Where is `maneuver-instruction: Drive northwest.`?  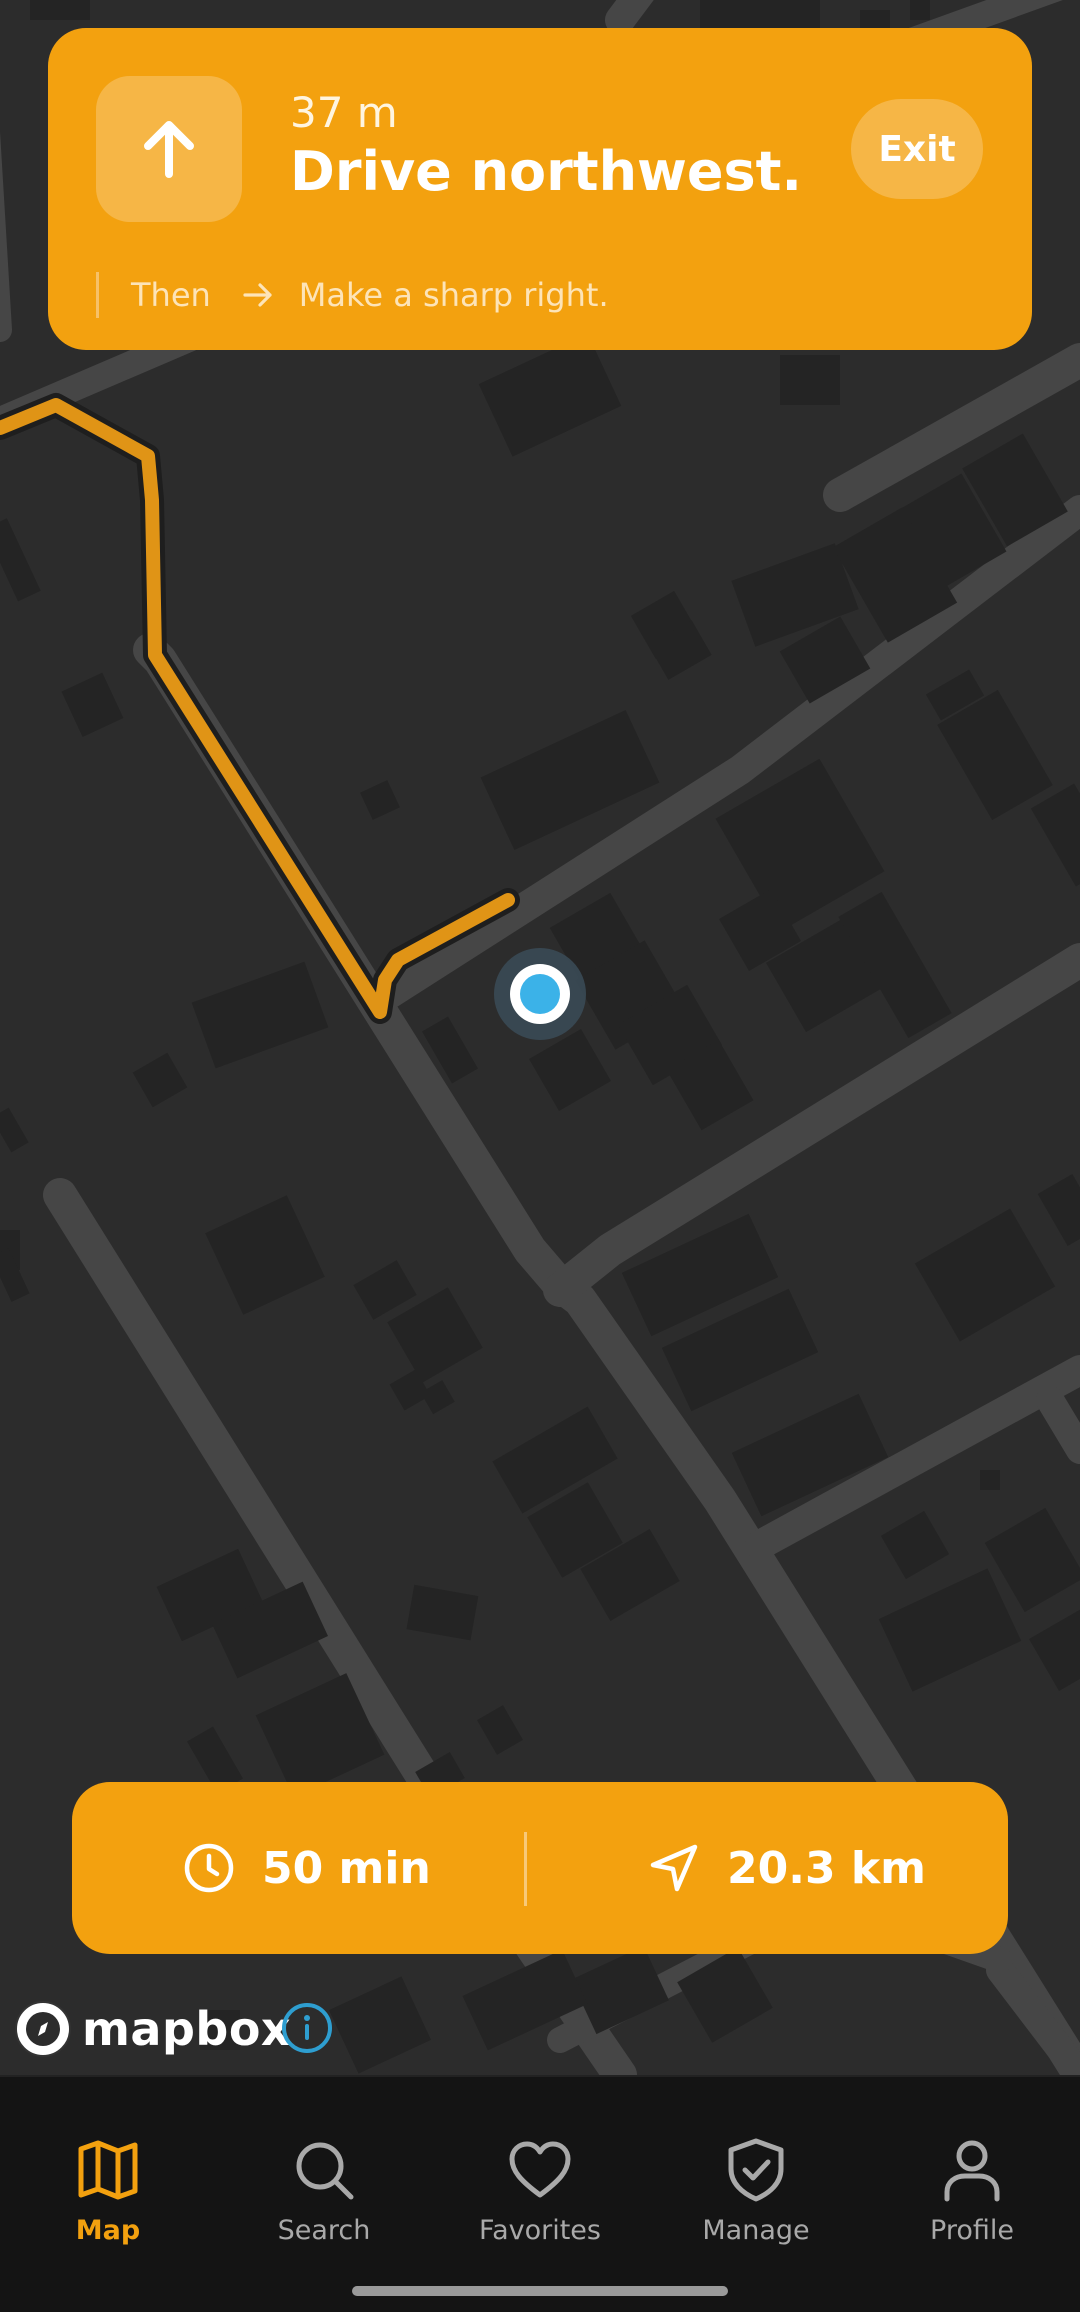 maneuver-instruction: Drive northwest. is located at coordinates (546, 171).